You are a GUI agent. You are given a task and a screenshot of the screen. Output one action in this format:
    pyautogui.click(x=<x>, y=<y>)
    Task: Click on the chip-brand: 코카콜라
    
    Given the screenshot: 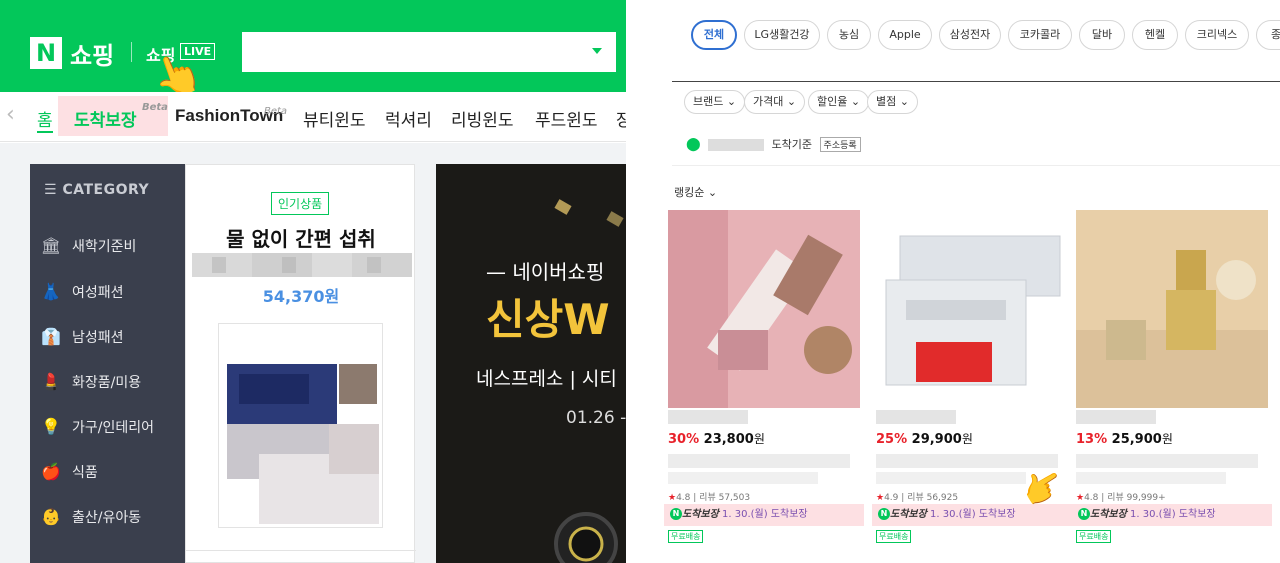 What is the action you would take?
    pyautogui.click(x=1040, y=35)
    